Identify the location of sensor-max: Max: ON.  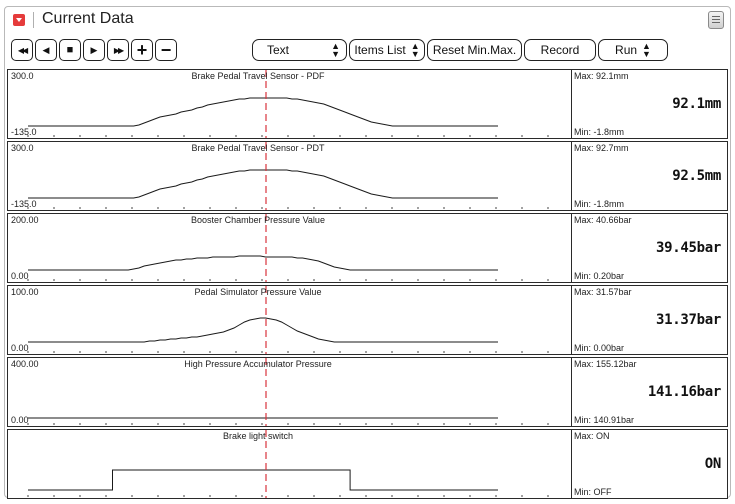
(592, 436).